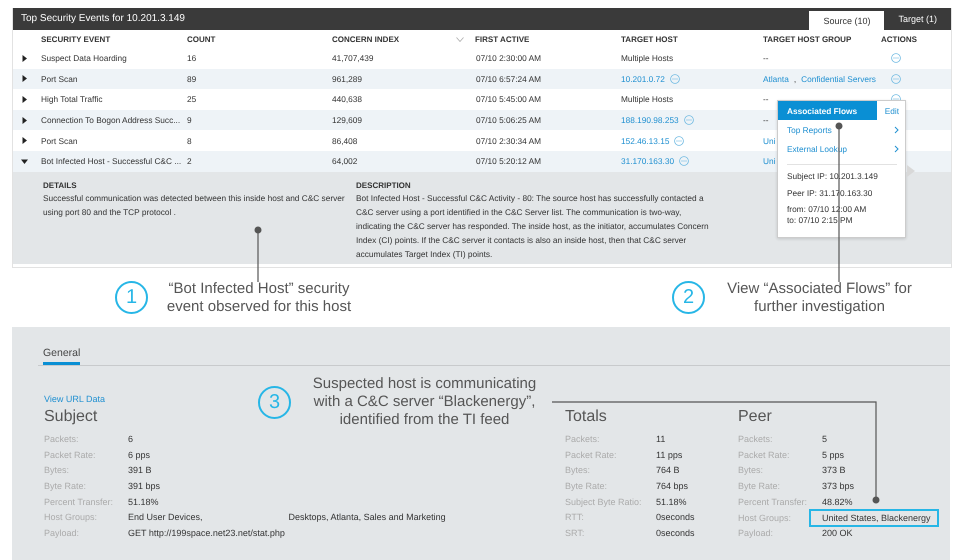 The image size is (958, 560). Describe the element at coordinates (103, 19) in the screenshot. I see `panel-title: Top Security Events for 10.201.3.149` at that location.